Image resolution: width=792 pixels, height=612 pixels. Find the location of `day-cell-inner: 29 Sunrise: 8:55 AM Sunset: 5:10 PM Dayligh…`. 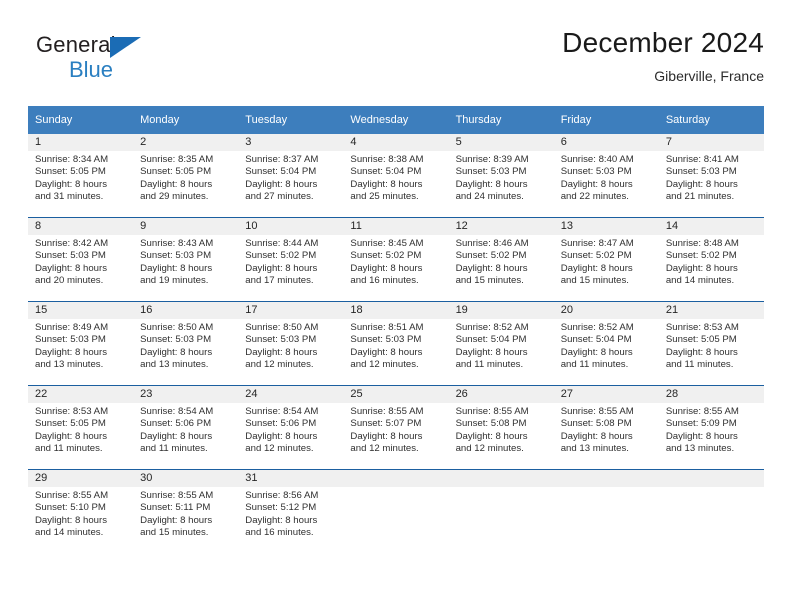

day-cell-inner: 29 Sunrise: 8:55 AM Sunset: 5:10 PM Dayligh… is located at coordinates (81, 511).